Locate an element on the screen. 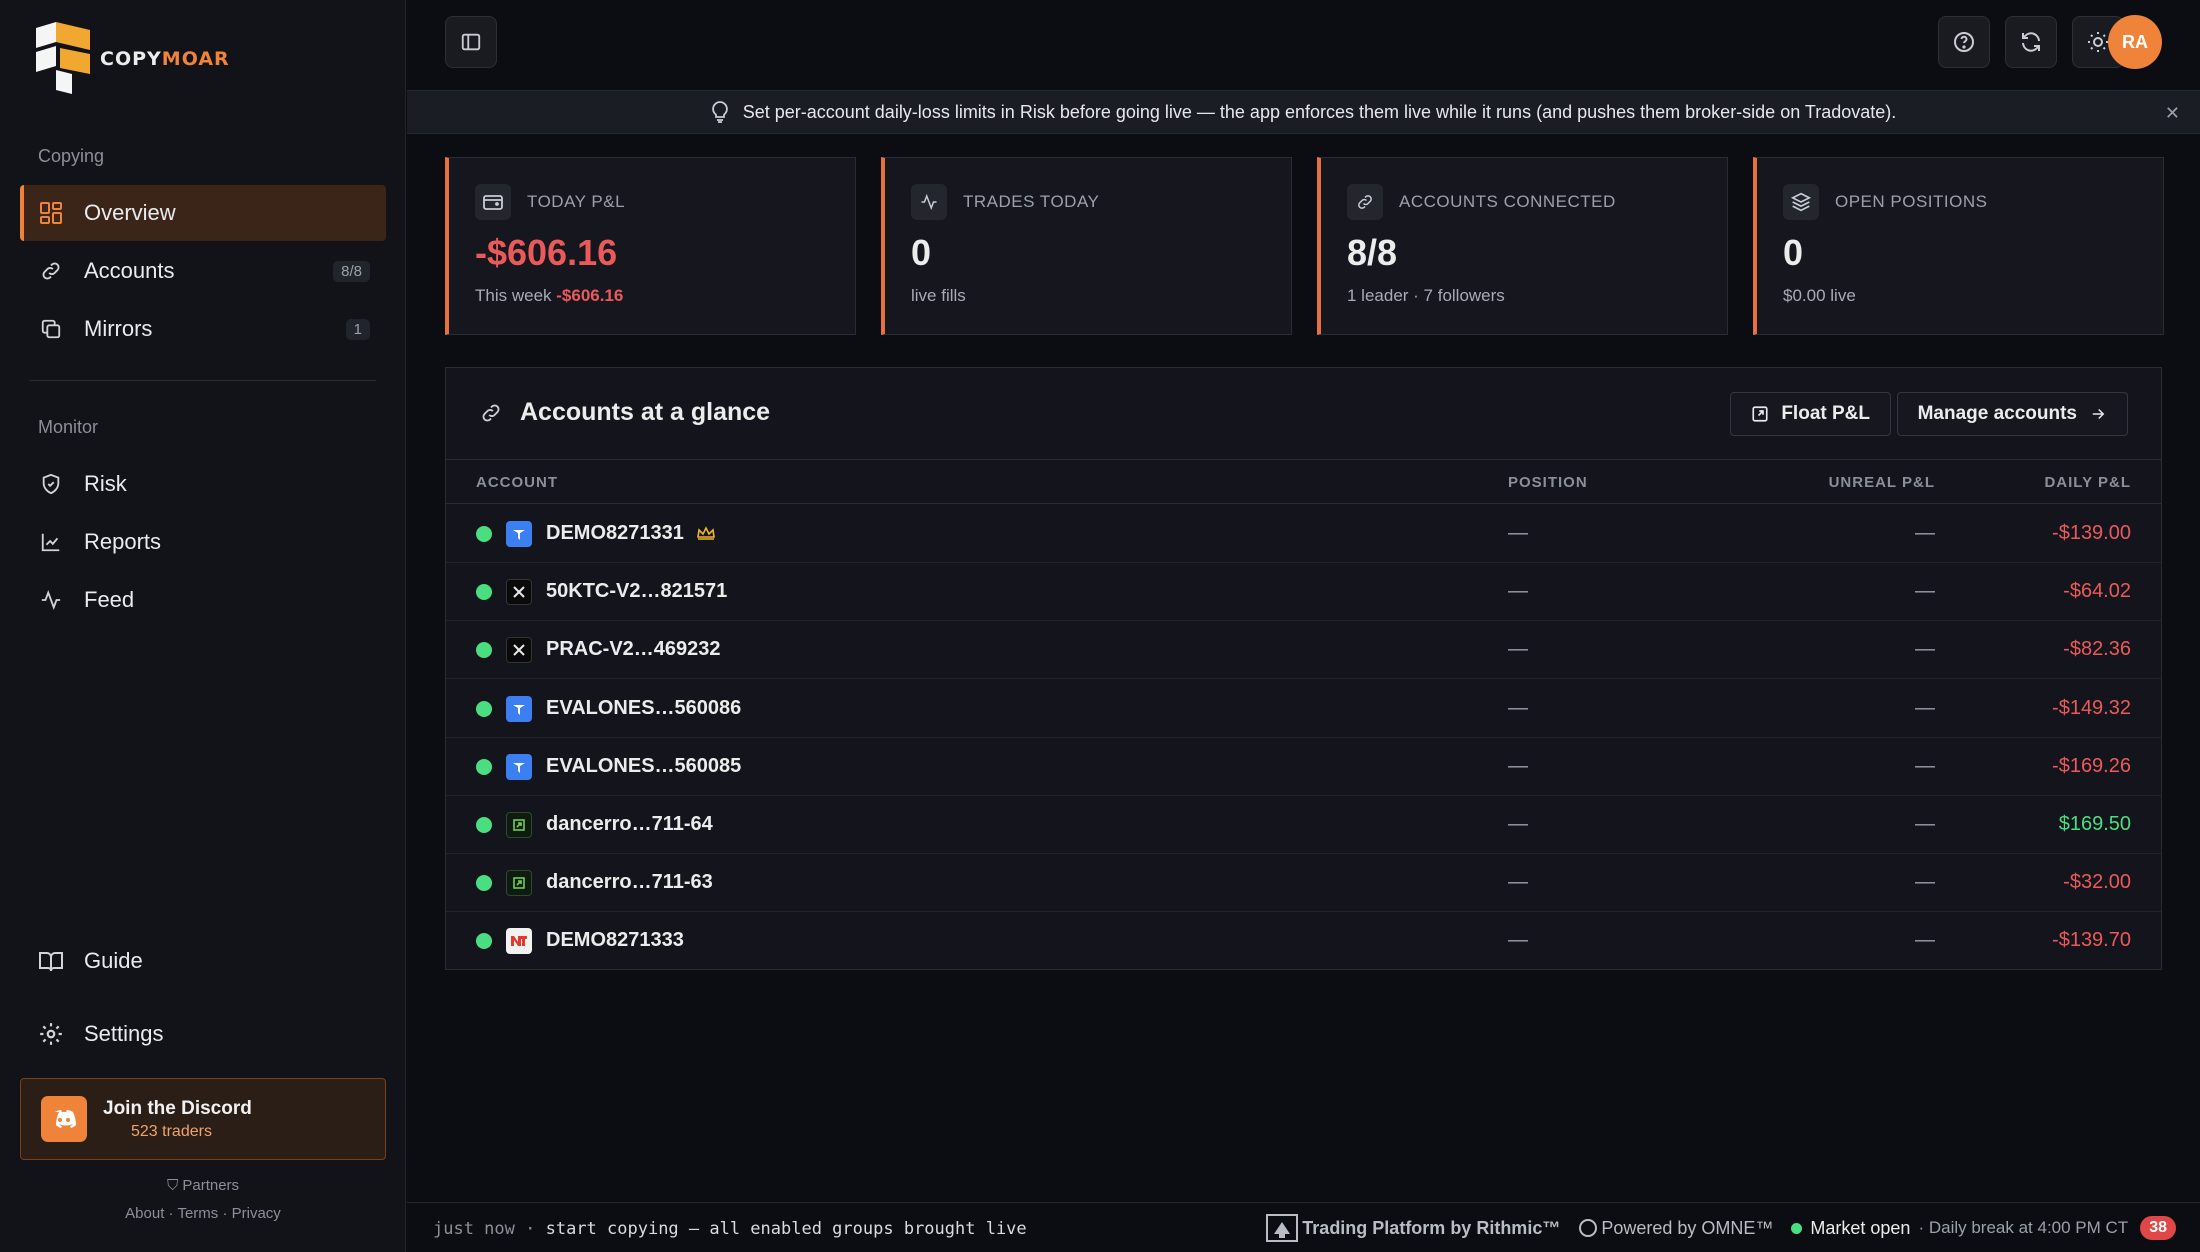  sidebar-item-feed: Feed is located at coordinates (203, 600).